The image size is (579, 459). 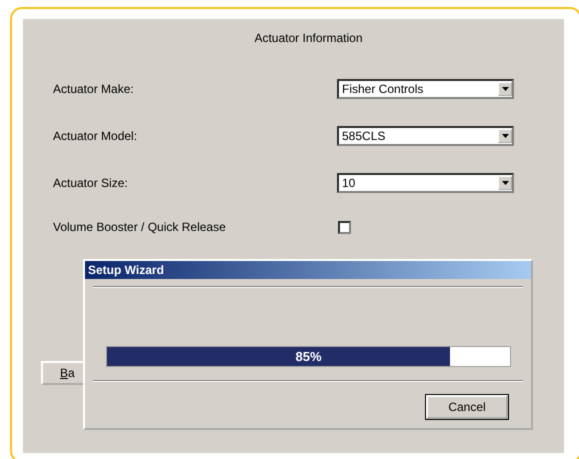 What do you see at coordinates (308, 357) in the screenshot?
I see `progress-reading: 85%` at bounding box center [308, 357].